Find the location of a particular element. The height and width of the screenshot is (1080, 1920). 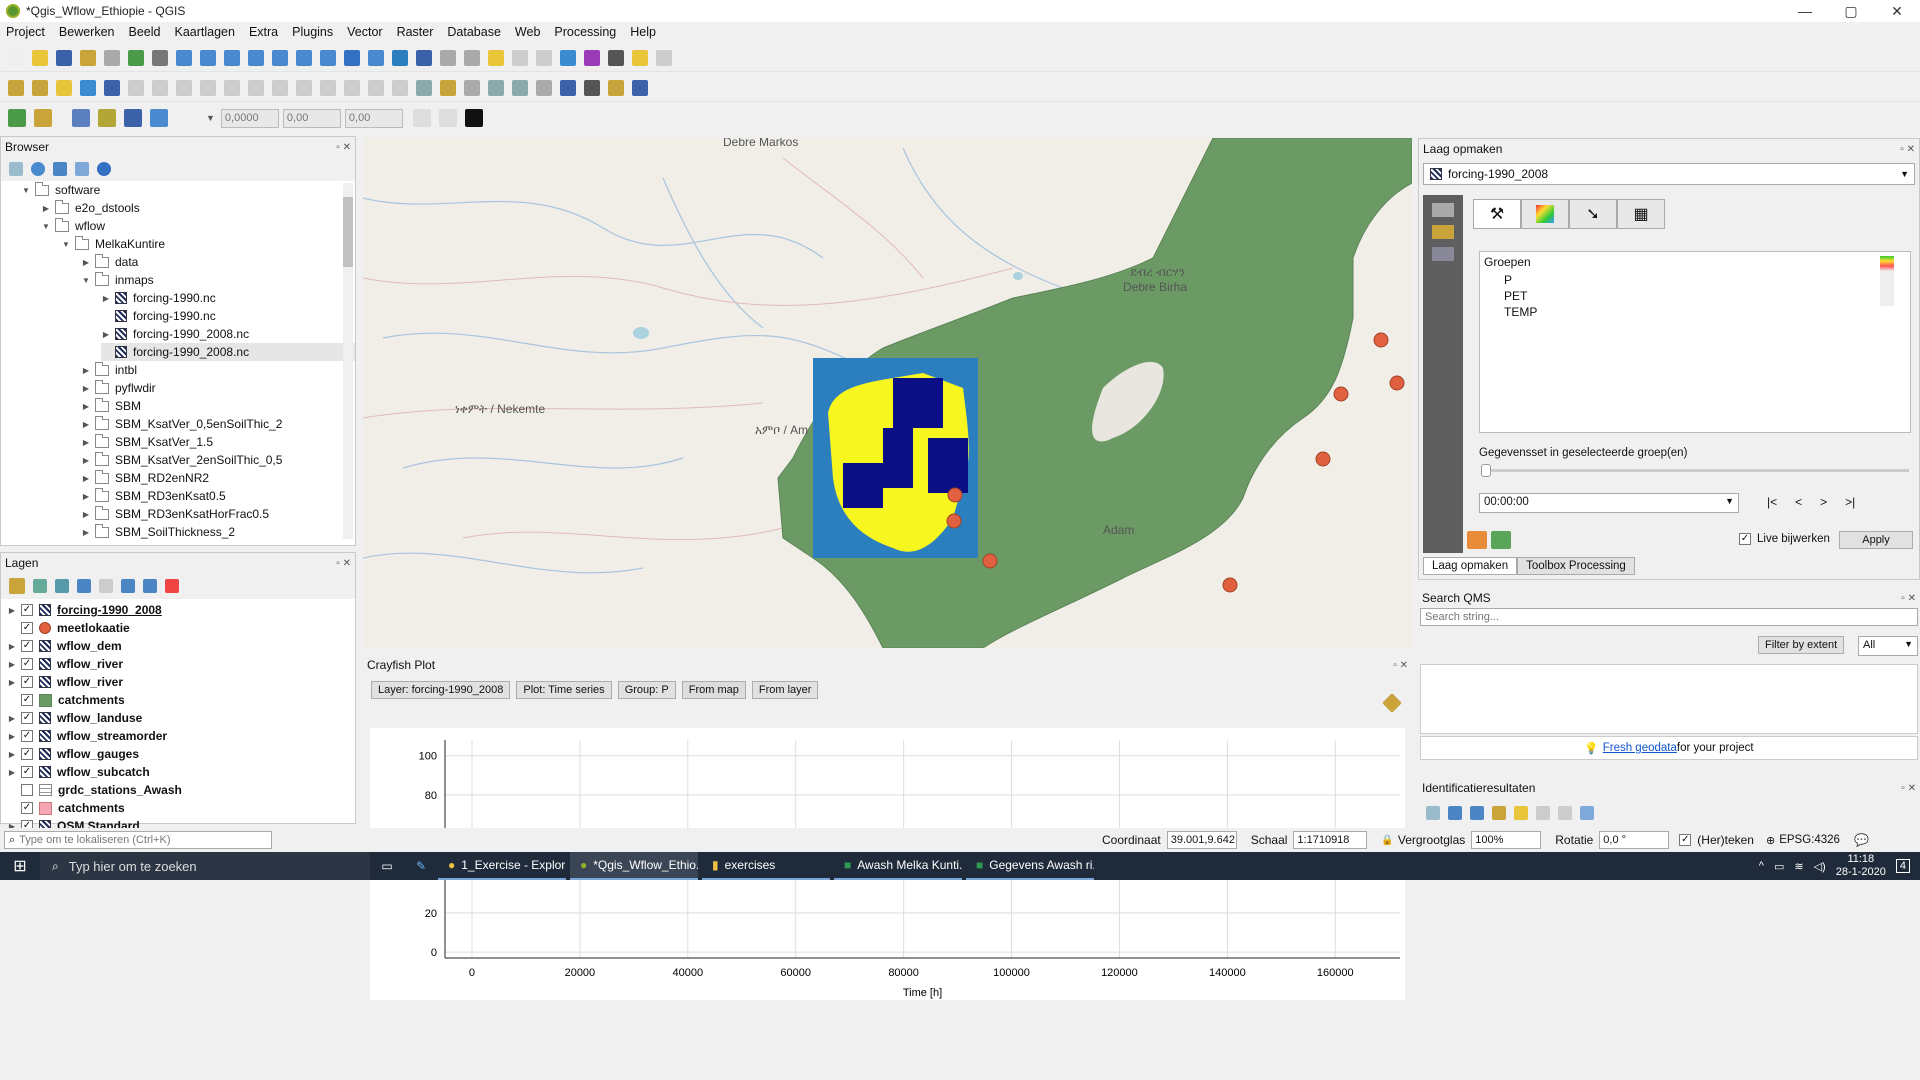

clock: 11:18 28-1-2020 is located at coordinates (1861, 866).